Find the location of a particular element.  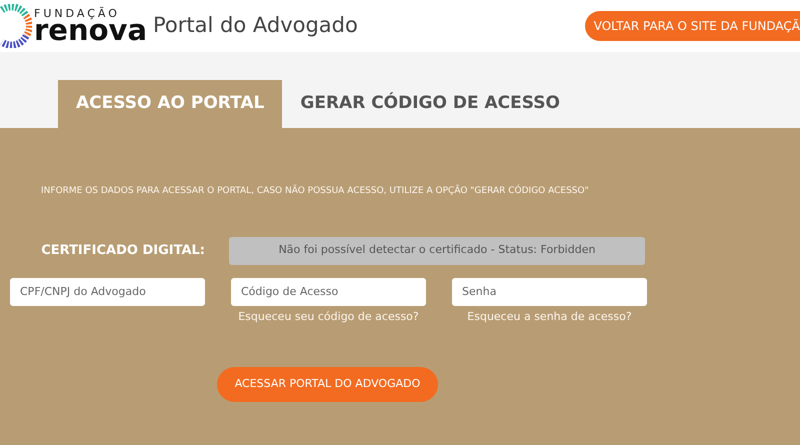

logo-subtitle: FUNDAÇÃO is located at coordinates (77, 13).